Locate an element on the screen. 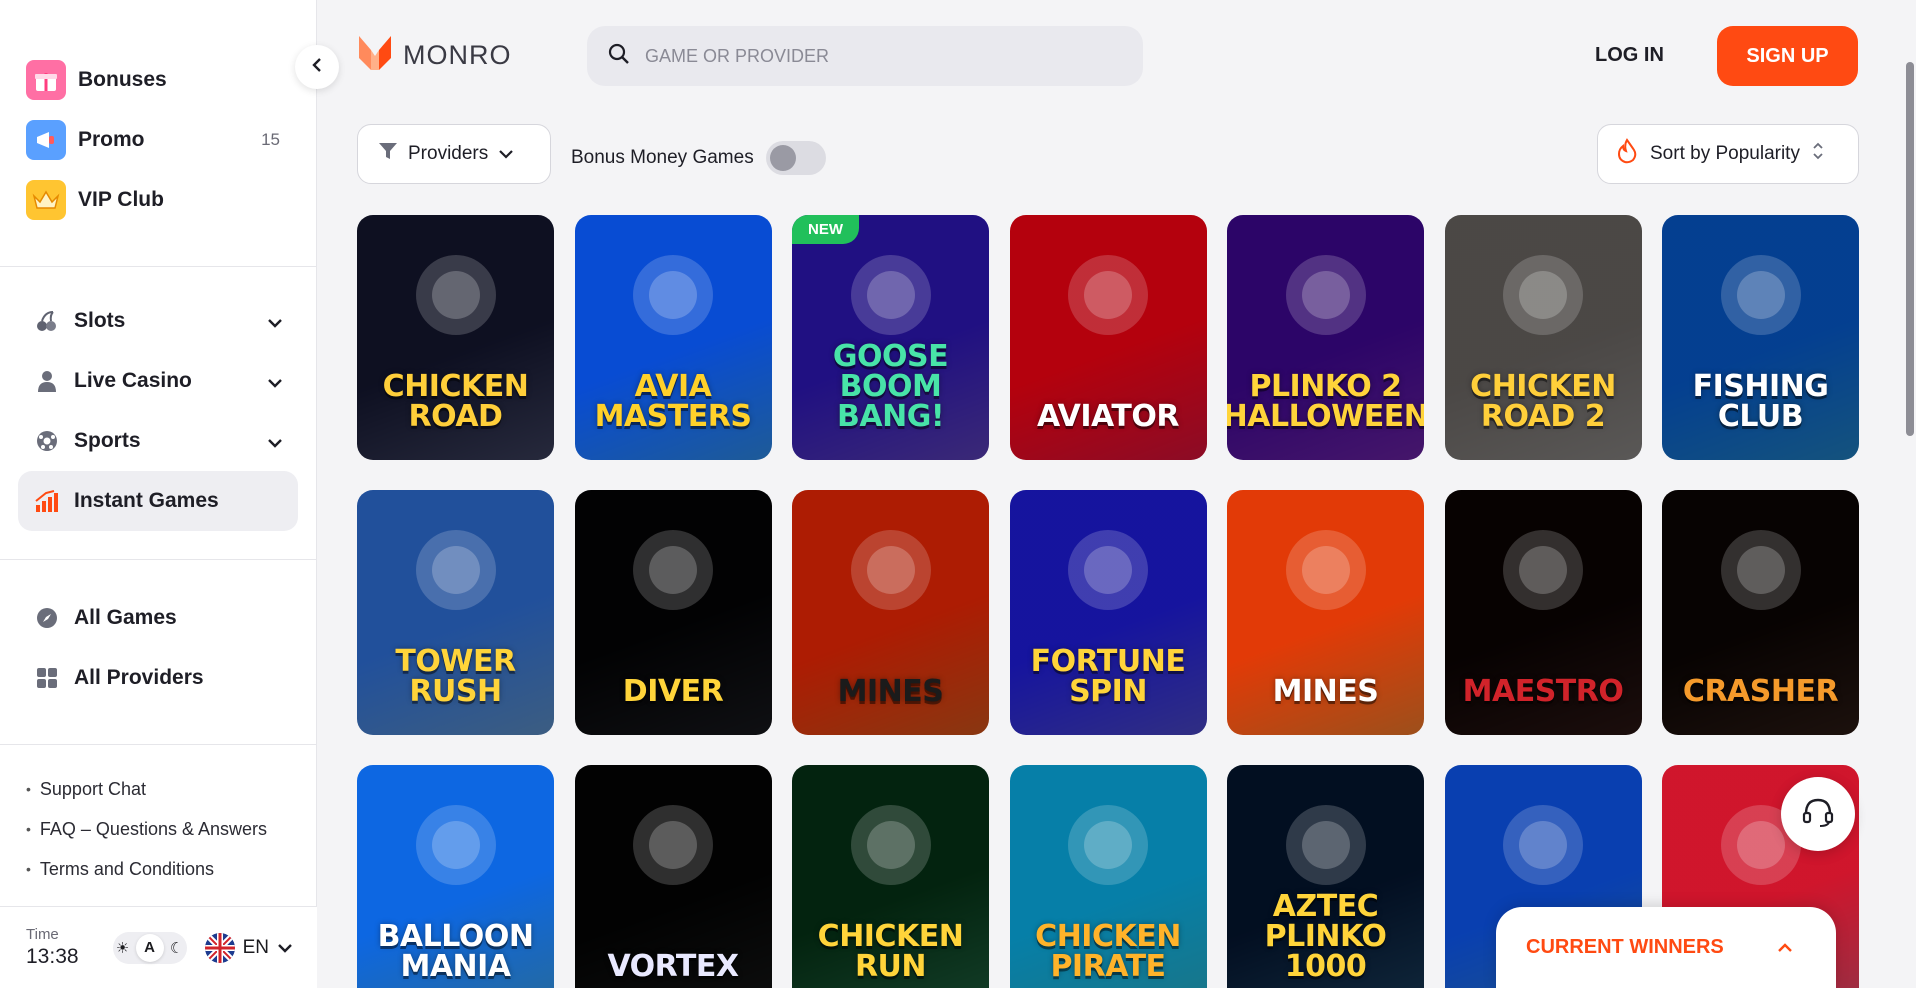 This screenshot has width=1916, height=988. game-title: Diver is located at coordinates (673, 691).